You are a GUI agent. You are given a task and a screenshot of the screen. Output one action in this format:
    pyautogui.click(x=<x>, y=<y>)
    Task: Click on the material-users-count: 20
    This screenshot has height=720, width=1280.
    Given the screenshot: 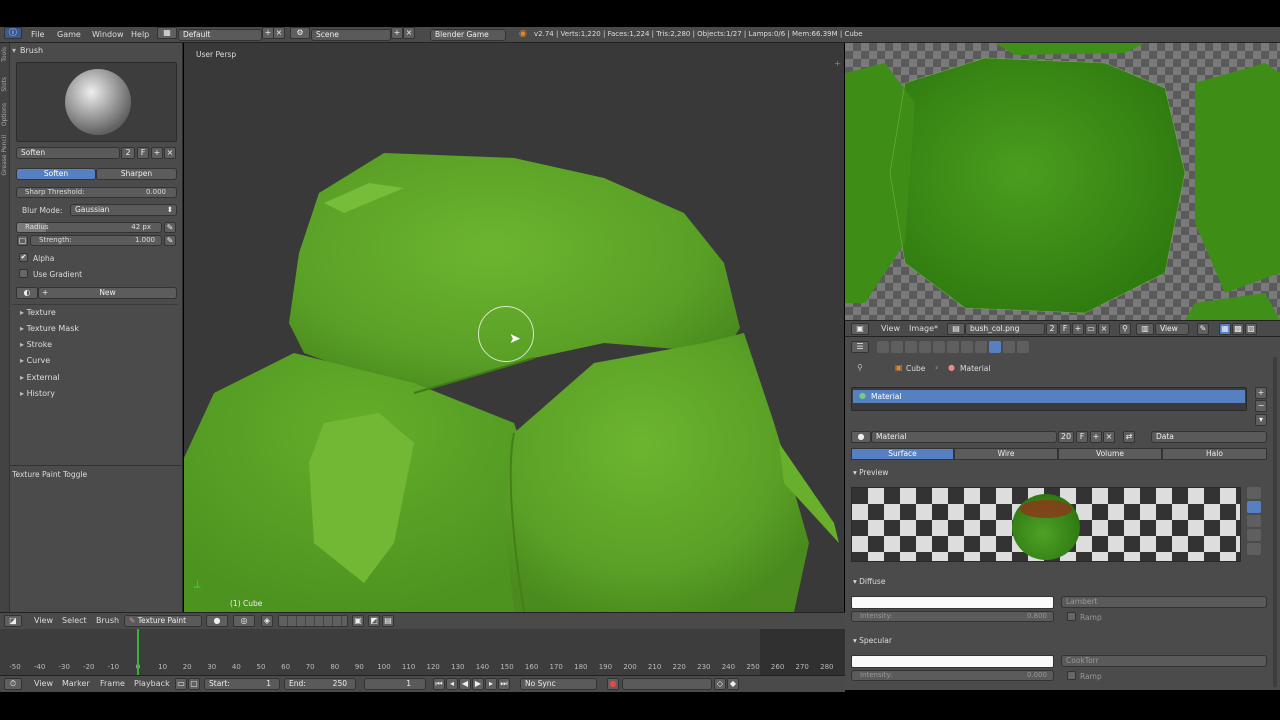 What is the action you would take?
    pyautogui.click(x=1066, y=437)
    